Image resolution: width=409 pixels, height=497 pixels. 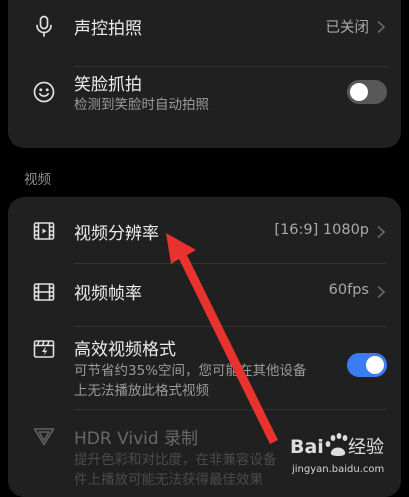 I want to click on microphone-icon, so click(x=44, y=26).